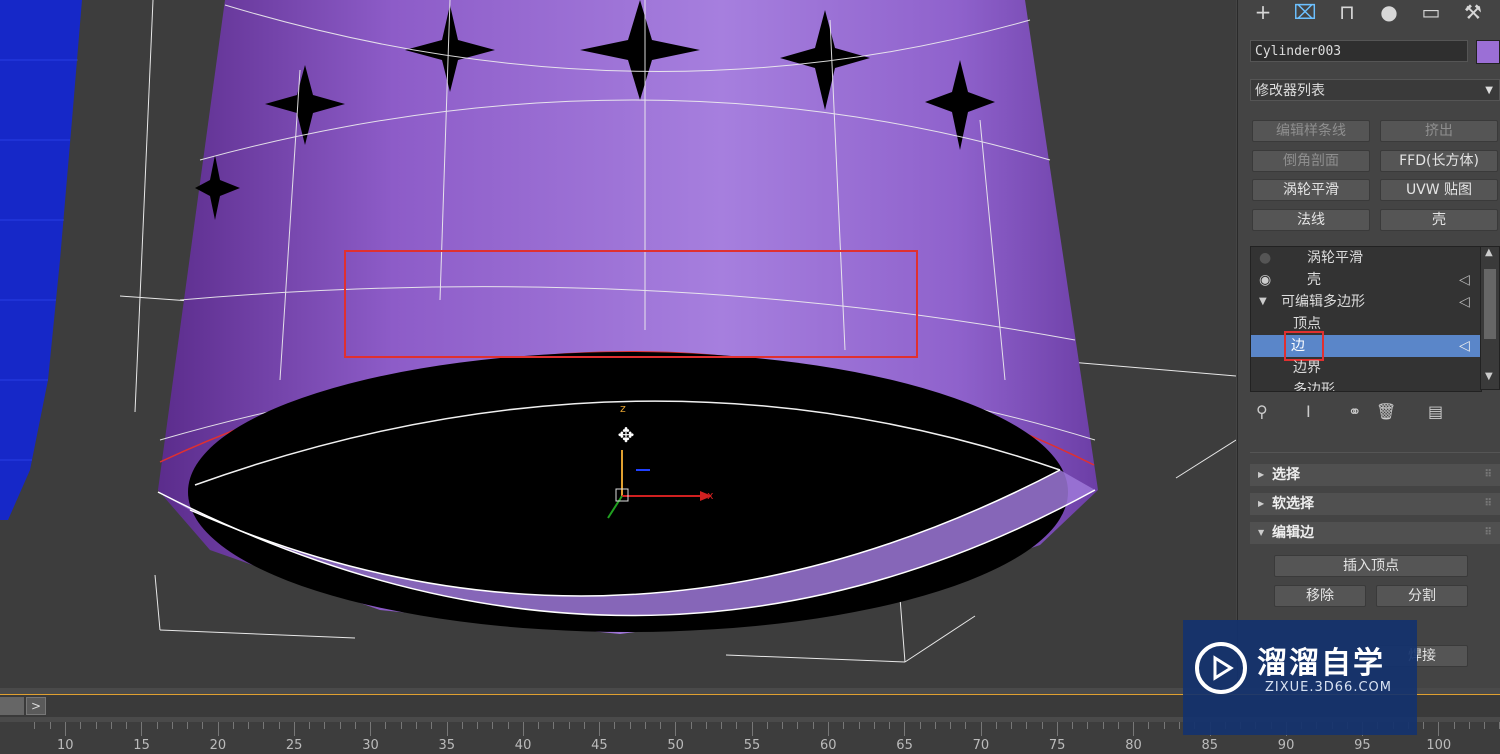 The height and width of the screenshot is (754, 1500). What do you see at coordinates (1311, 131) in the screenshot?
I see `modifier-button-edit-spline: 编辑样条线` at bounding box center [1311, 131].